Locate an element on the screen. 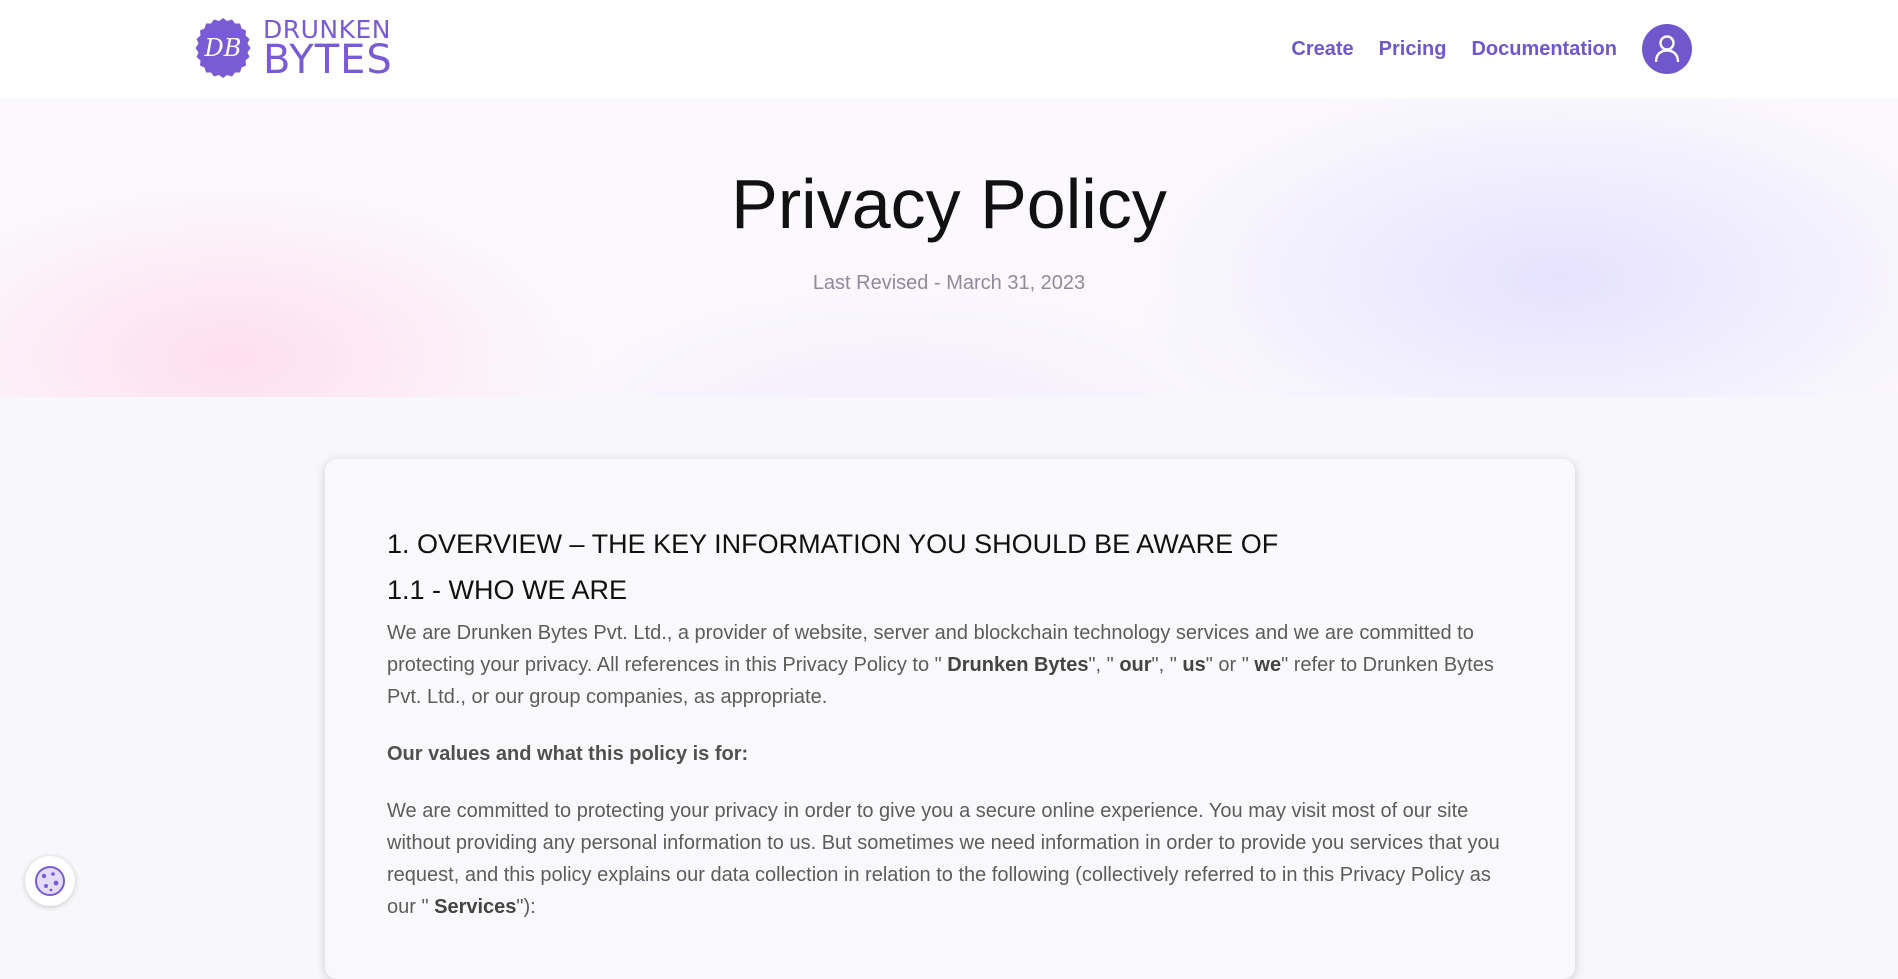 This screenshot has width=1898, height=979. nav-pricing-link: Pricing is located at coordinates (1413, 49).